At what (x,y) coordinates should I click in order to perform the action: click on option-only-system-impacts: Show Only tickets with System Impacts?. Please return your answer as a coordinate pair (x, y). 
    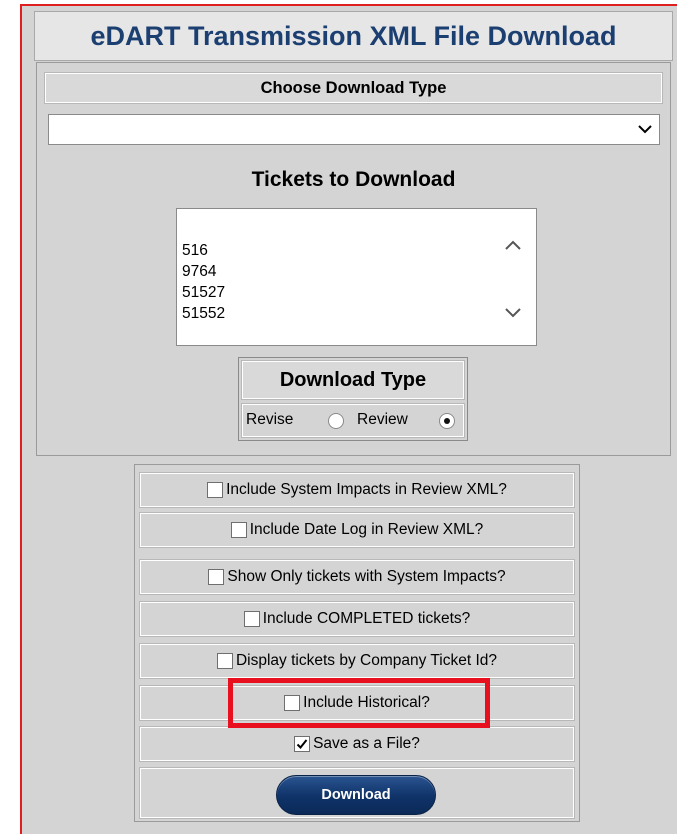
    Looking at the image, I should click on (357, 577).